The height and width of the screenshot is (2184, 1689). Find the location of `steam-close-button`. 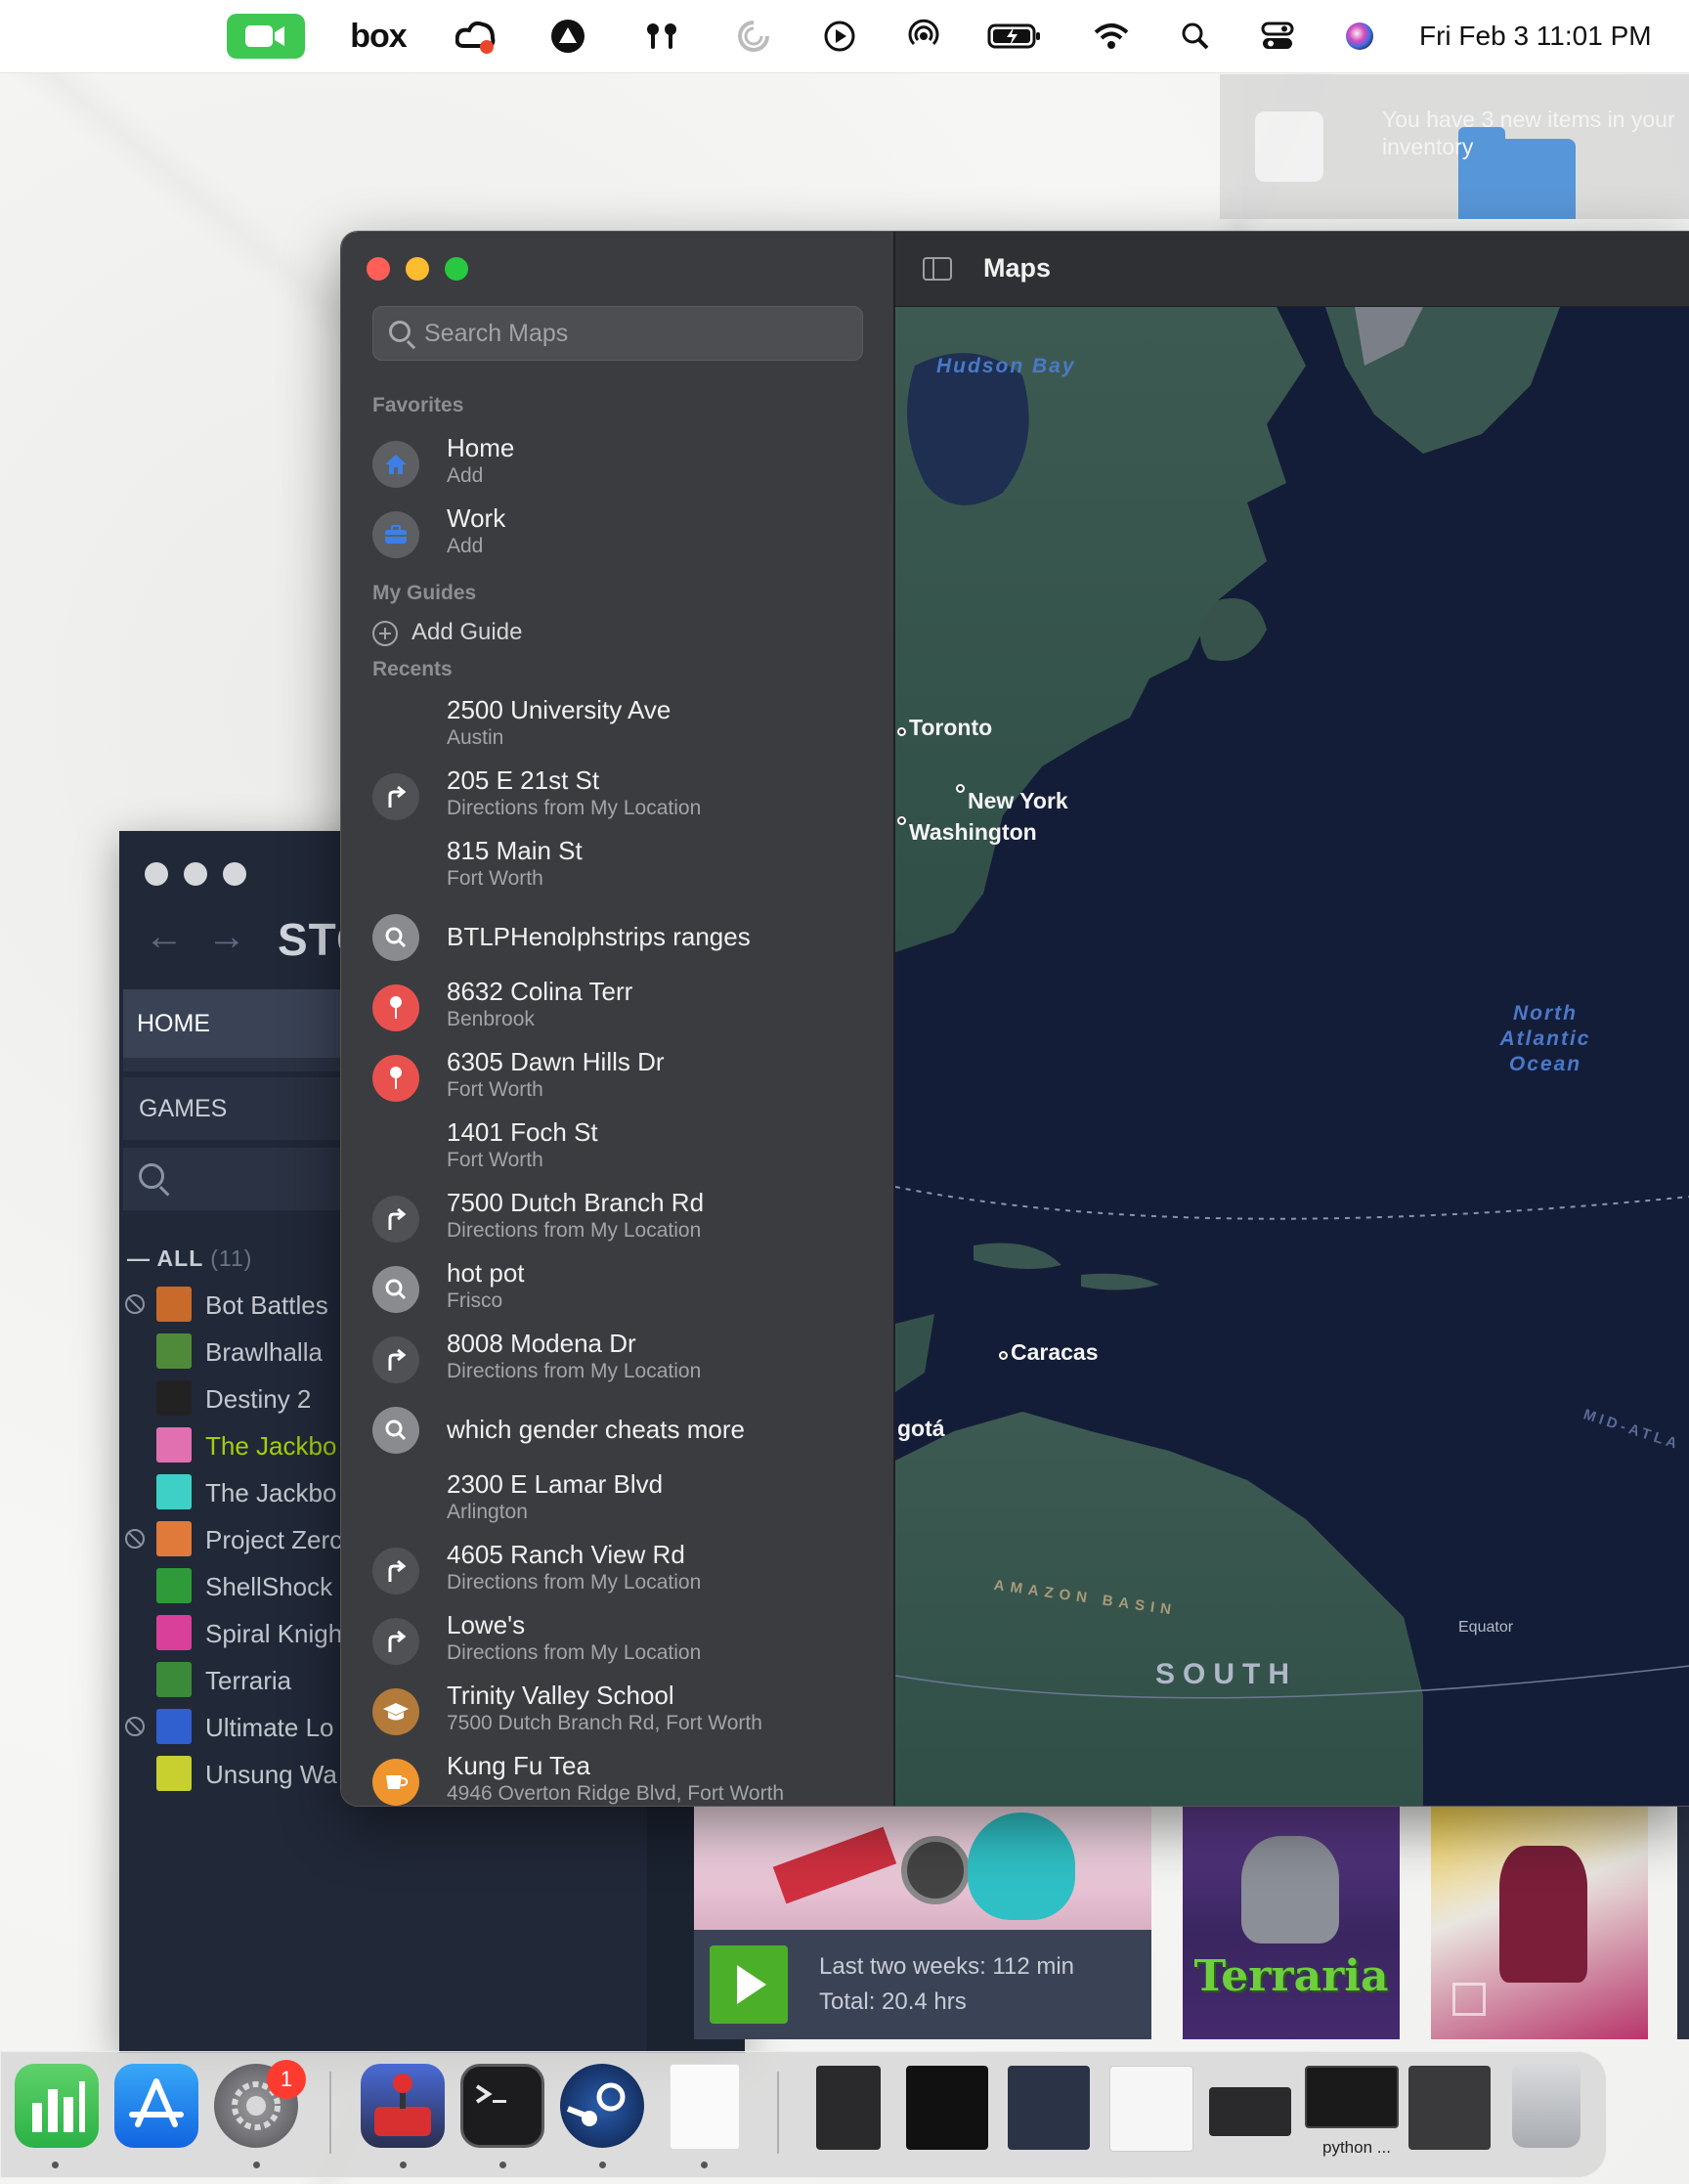

steam-close-button is located at coordinates (156, 874).